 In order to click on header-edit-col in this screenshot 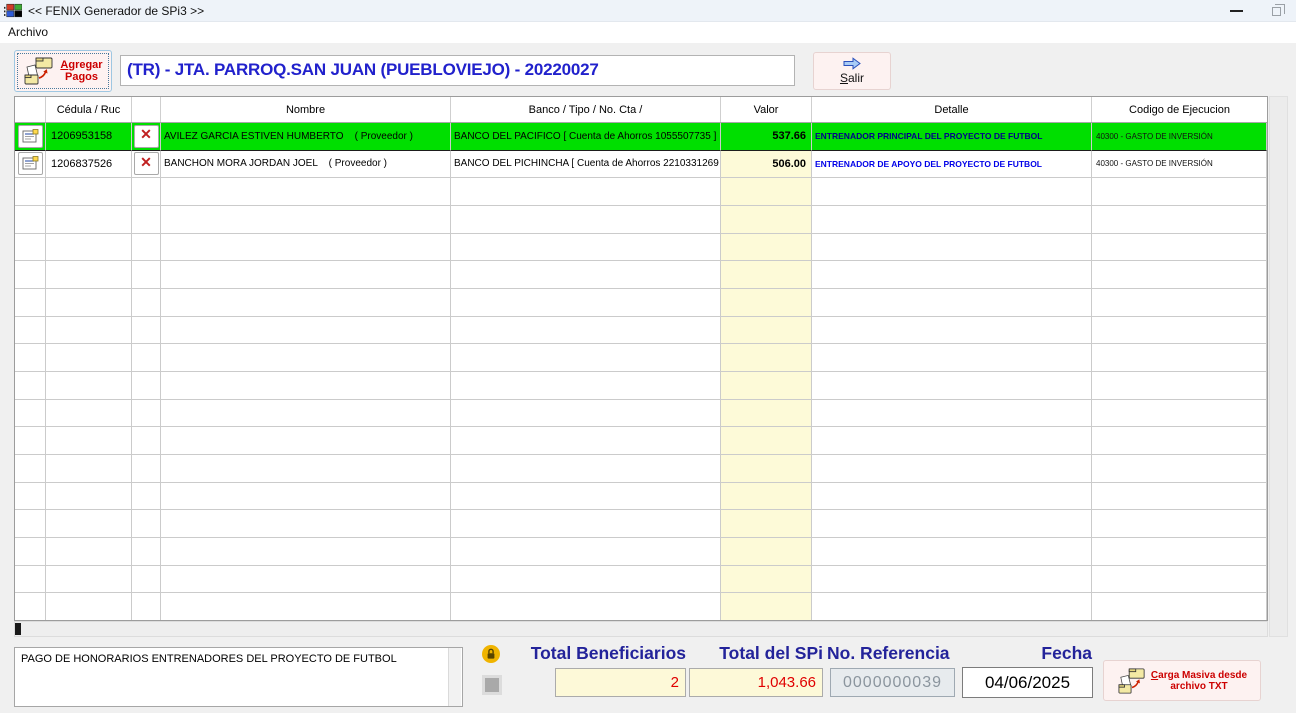, I will do `click(30, 109)`.